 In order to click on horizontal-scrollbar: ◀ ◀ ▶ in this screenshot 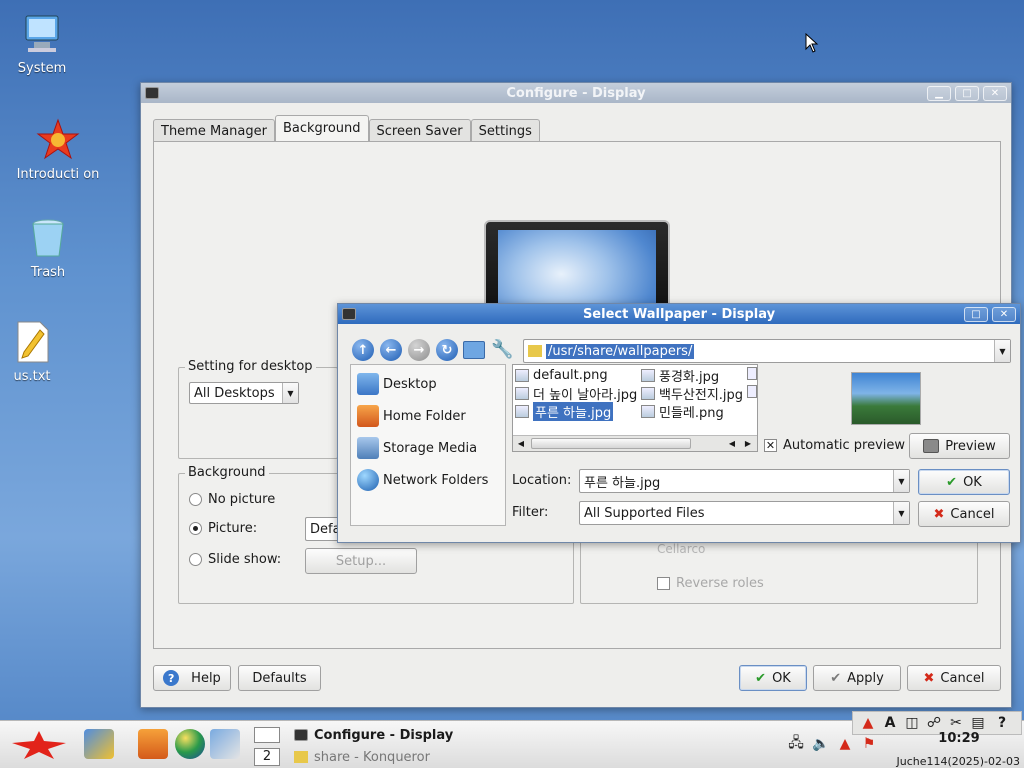, I will do `click(635, 443)`.